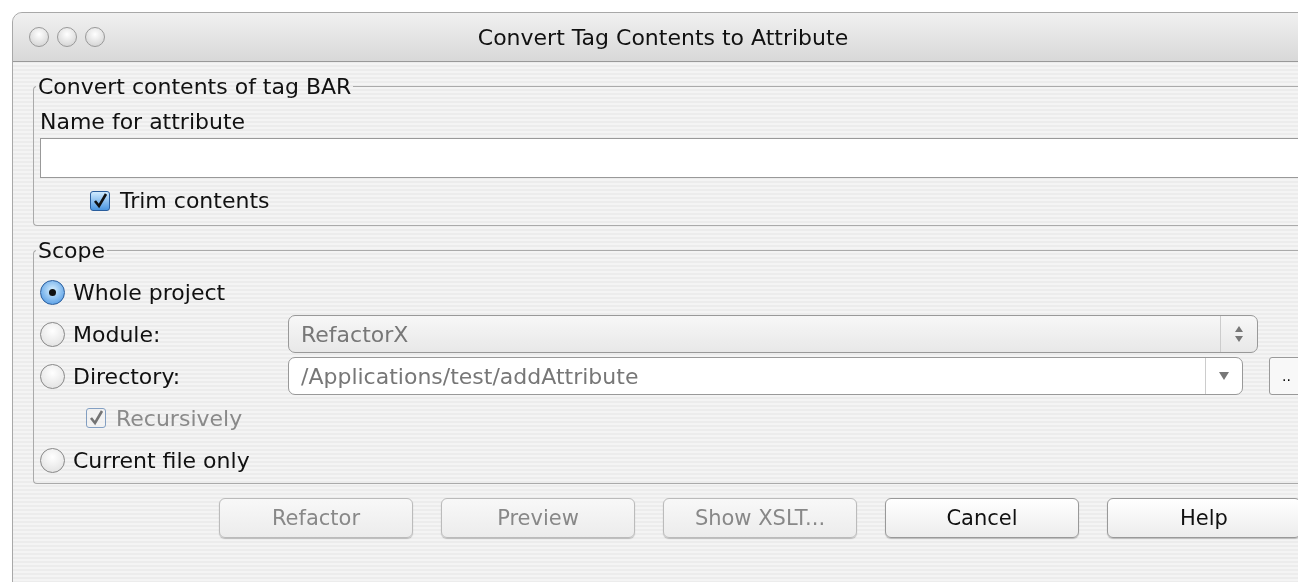 This screenshot has height=582, width=1298. I want to click on browse-button: .., so click(1283, 376).